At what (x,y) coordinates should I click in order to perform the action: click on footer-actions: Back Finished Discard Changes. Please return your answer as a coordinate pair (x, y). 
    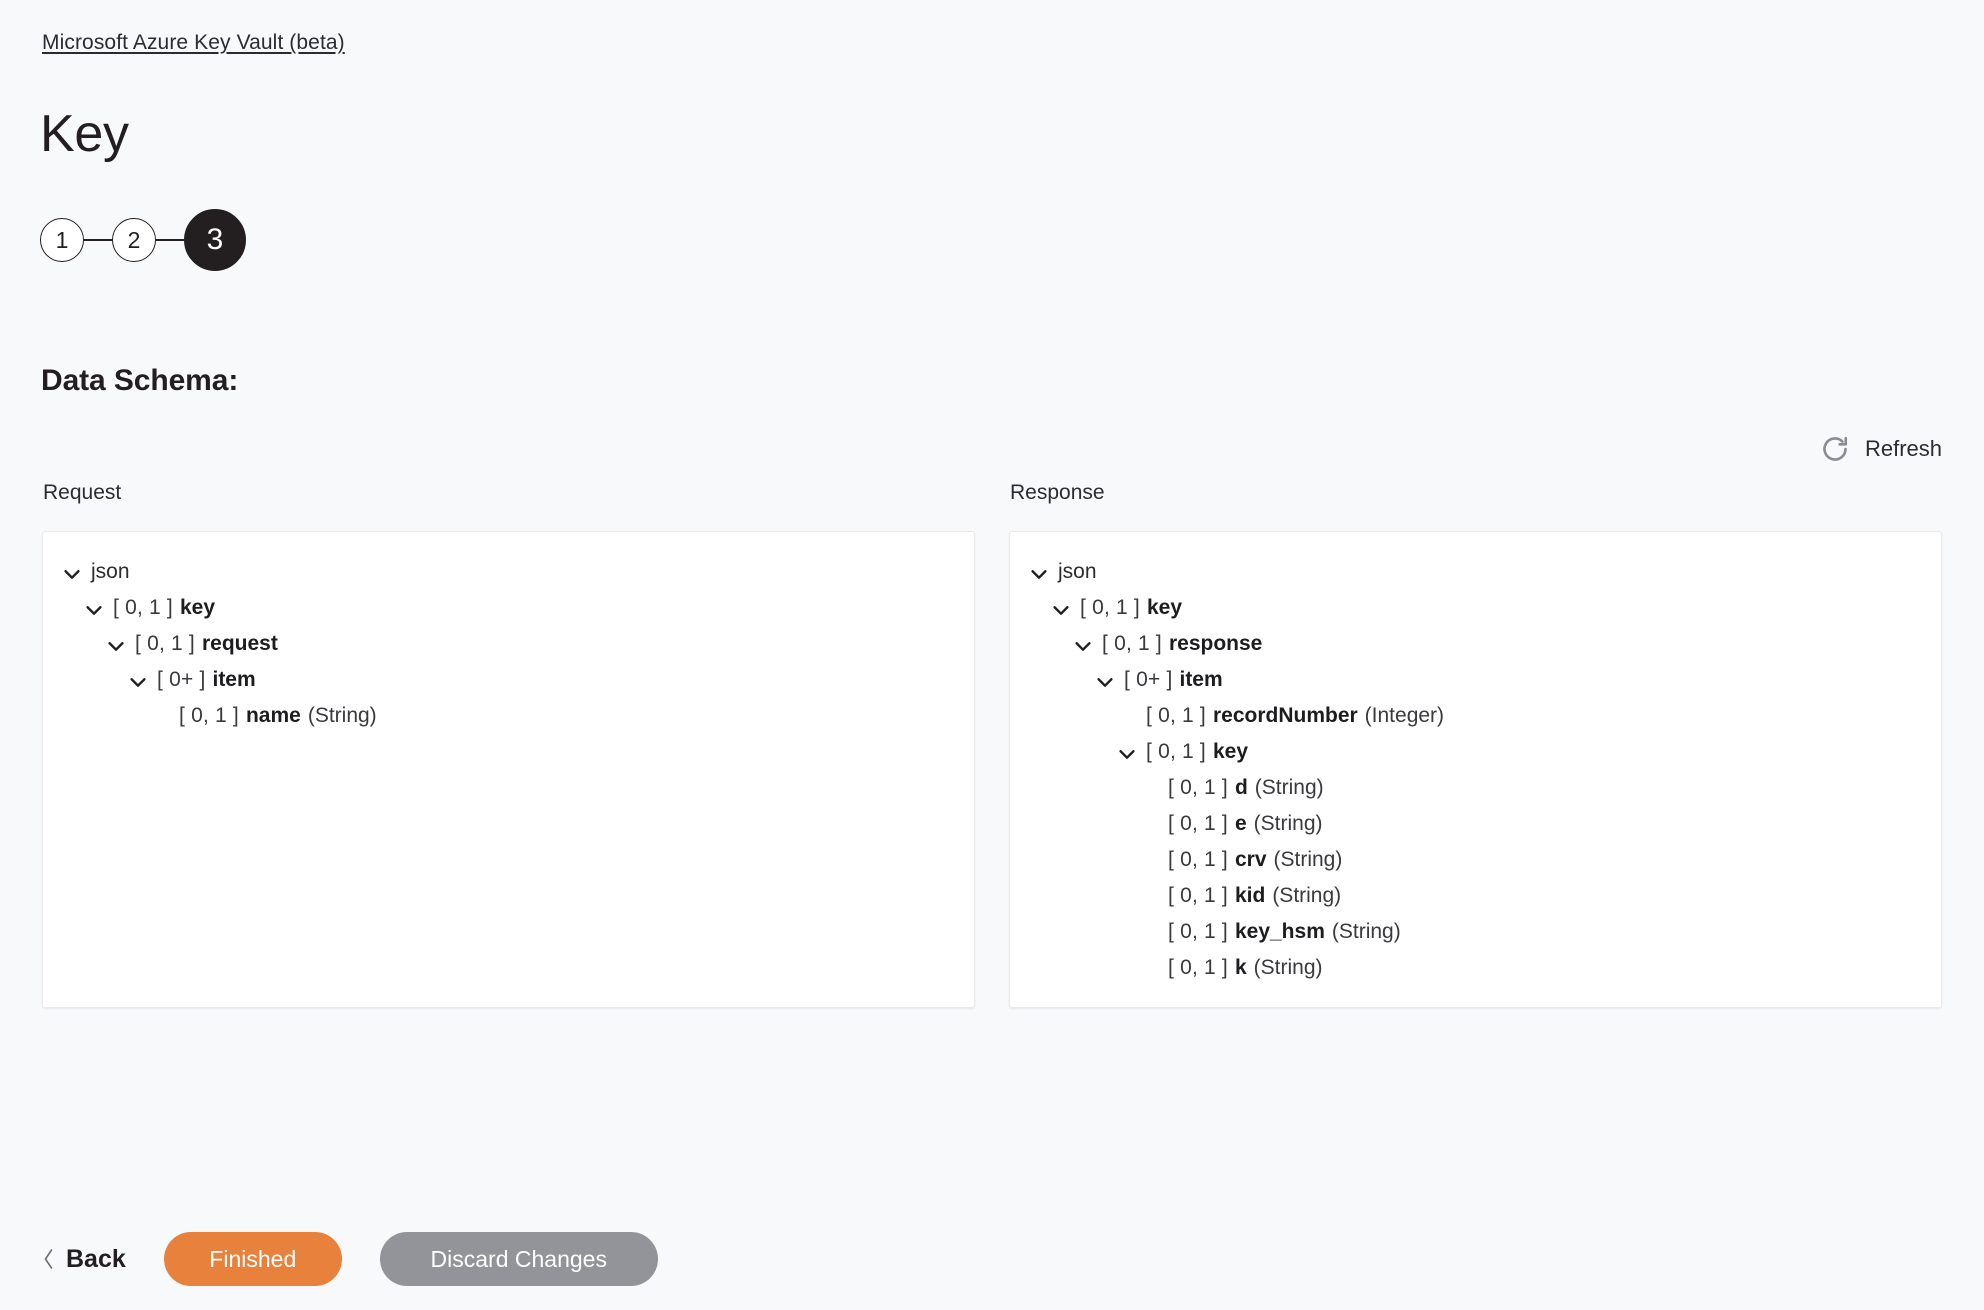
    Looking at the image, I should click on (350, 1259).